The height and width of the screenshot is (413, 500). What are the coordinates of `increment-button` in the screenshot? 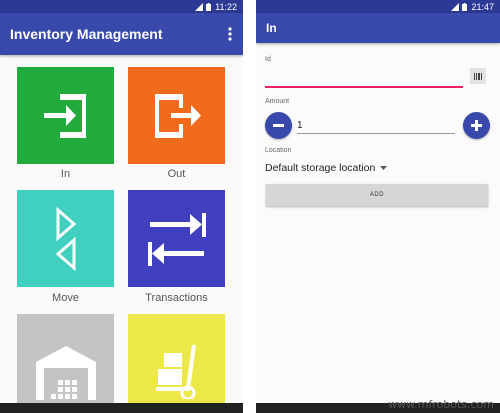 It's located at (476, 125).